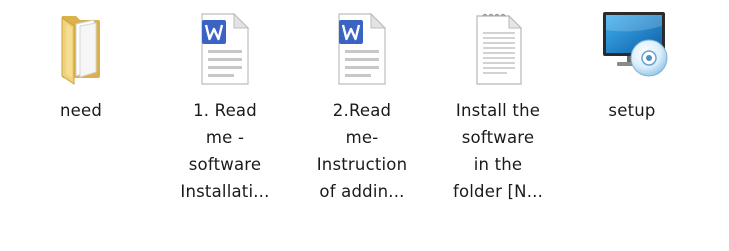 The image size is (729, 251). I want to click on file-label-line: need, so click(81, 110).